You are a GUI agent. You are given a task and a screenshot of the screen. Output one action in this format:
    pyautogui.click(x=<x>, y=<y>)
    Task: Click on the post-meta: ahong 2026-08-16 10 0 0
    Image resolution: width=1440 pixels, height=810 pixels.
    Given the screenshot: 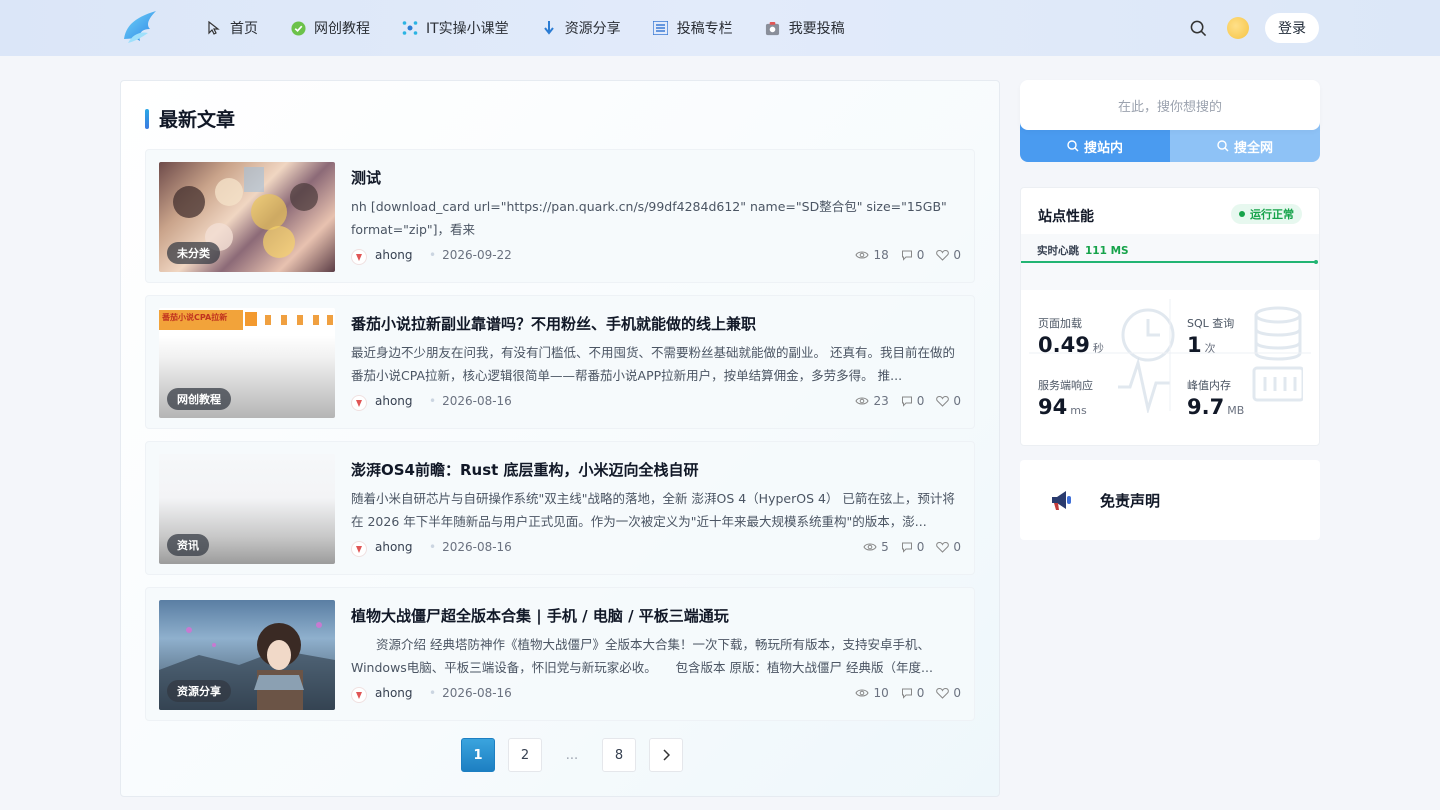 What is the action you would take?
    pyautogui.click(x=656, y=695)
    